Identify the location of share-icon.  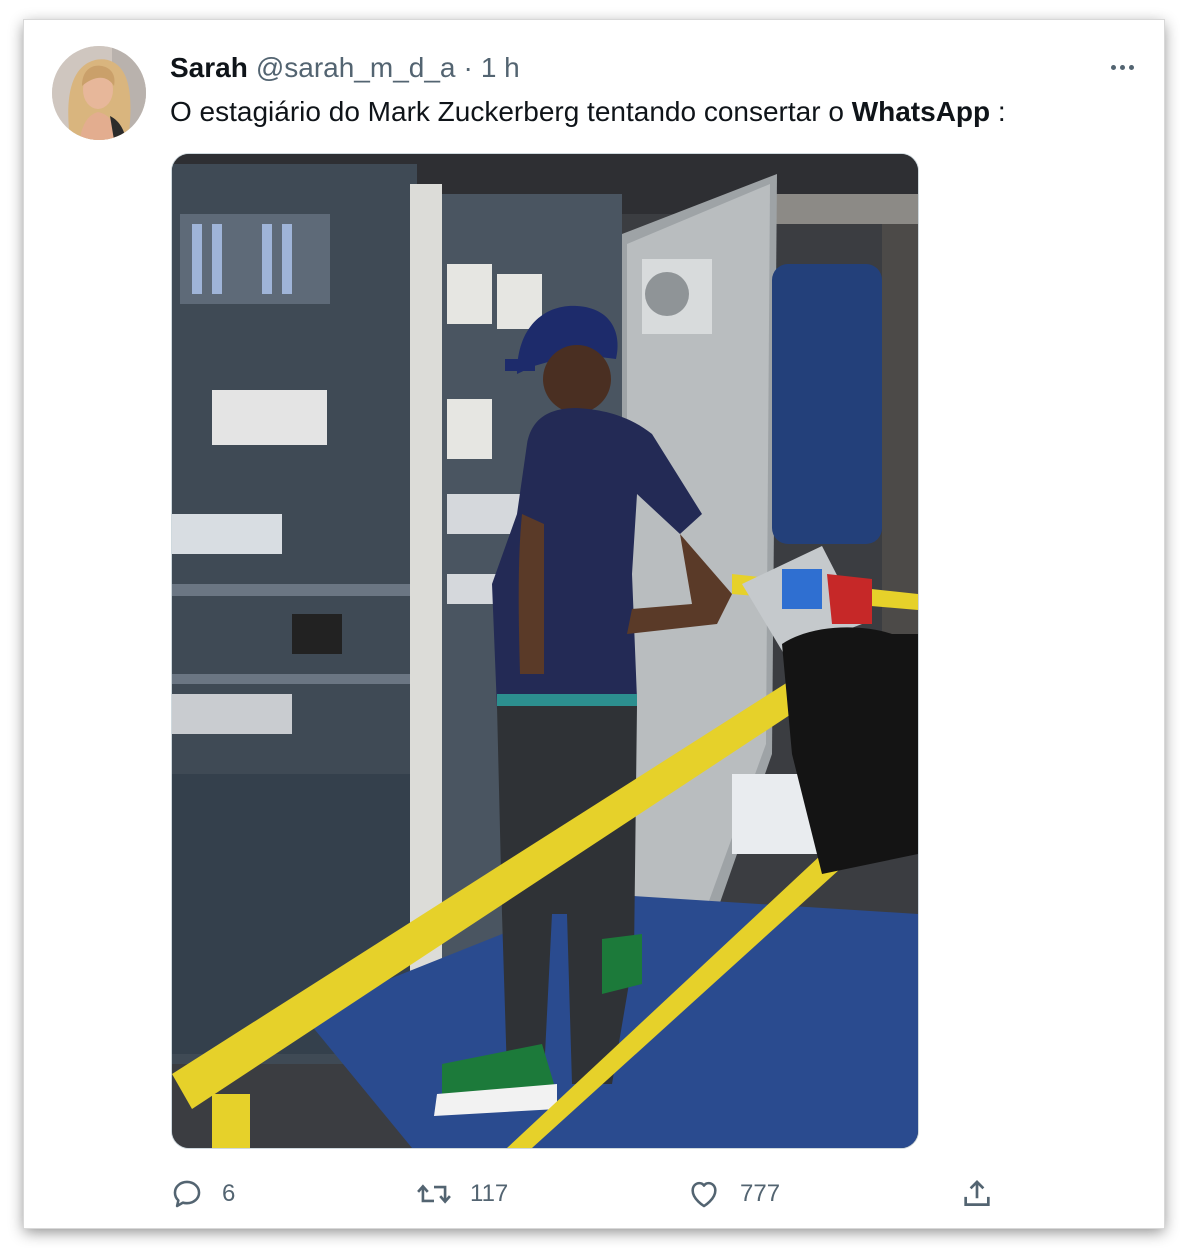
(977, 1193).